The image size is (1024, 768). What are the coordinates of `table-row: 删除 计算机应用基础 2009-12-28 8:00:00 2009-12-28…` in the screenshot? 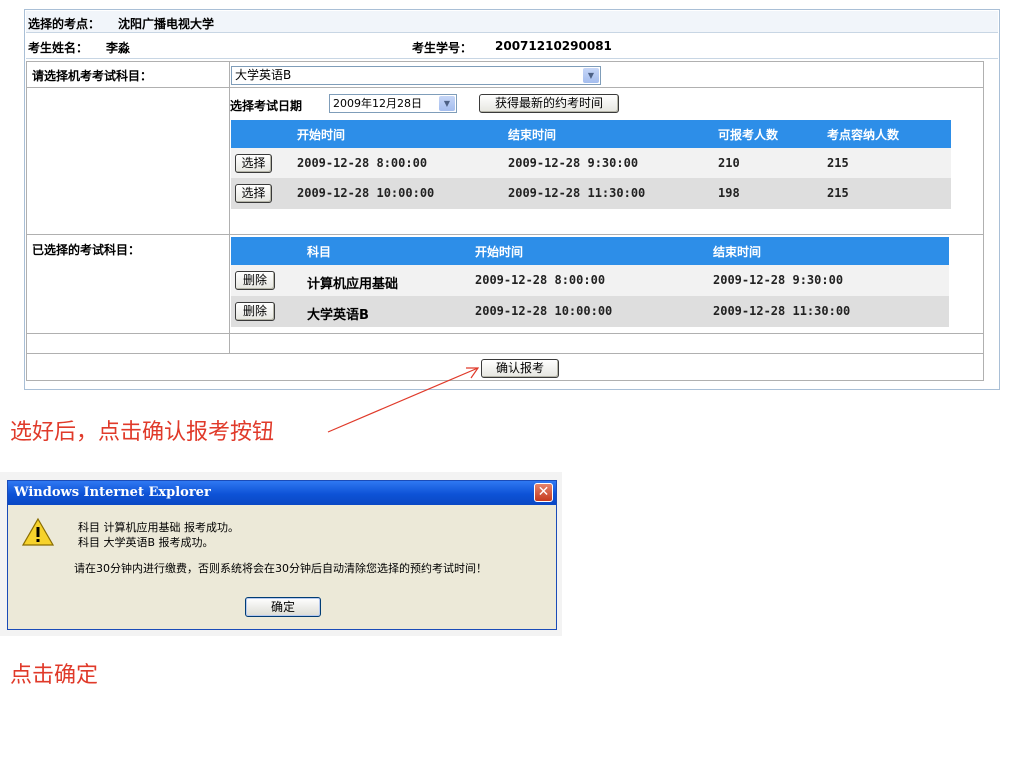 It's located at (590, 280).